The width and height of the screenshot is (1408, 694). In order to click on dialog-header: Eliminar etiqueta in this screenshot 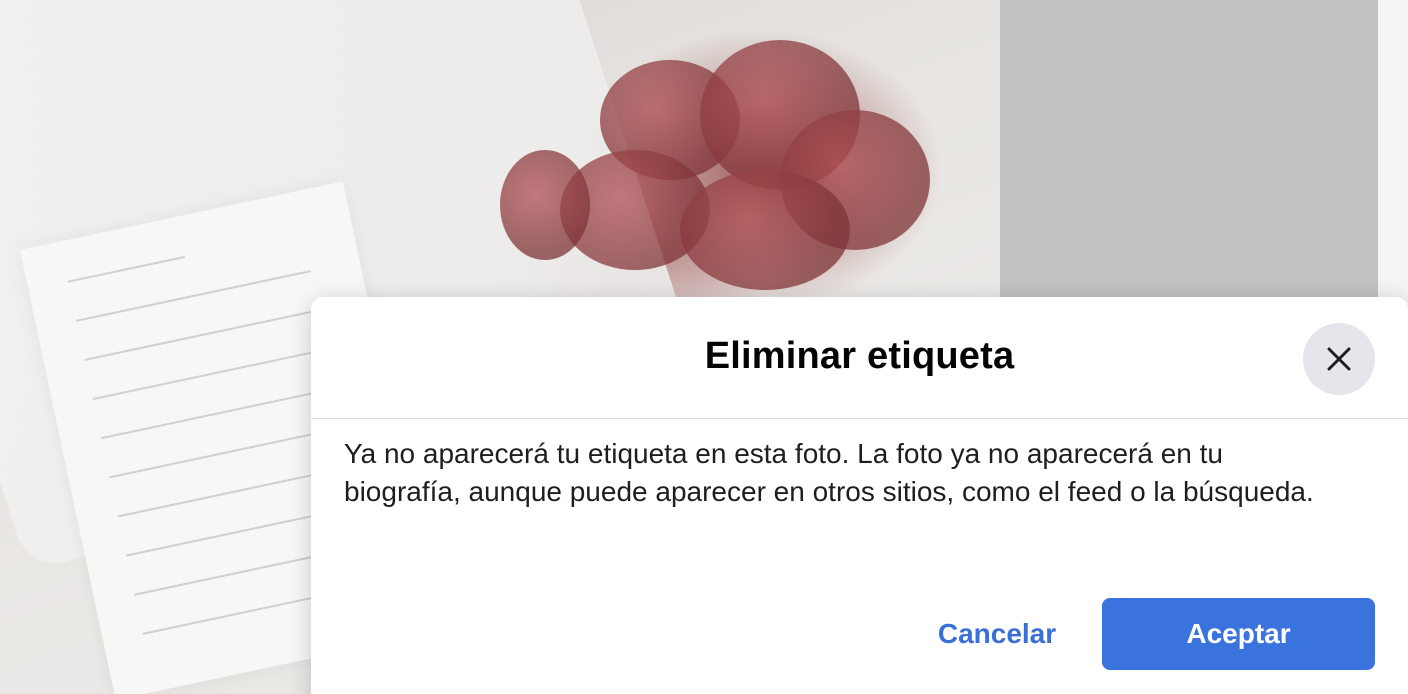, I will do `click(859, 358)`.